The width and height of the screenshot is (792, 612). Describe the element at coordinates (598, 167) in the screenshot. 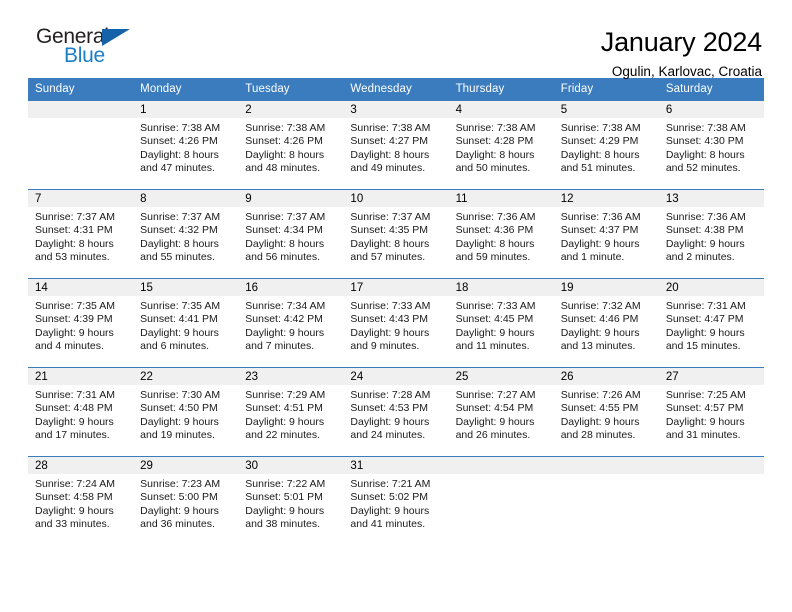

I see `daylight-text-line2: and 51 minutes.` at that location.